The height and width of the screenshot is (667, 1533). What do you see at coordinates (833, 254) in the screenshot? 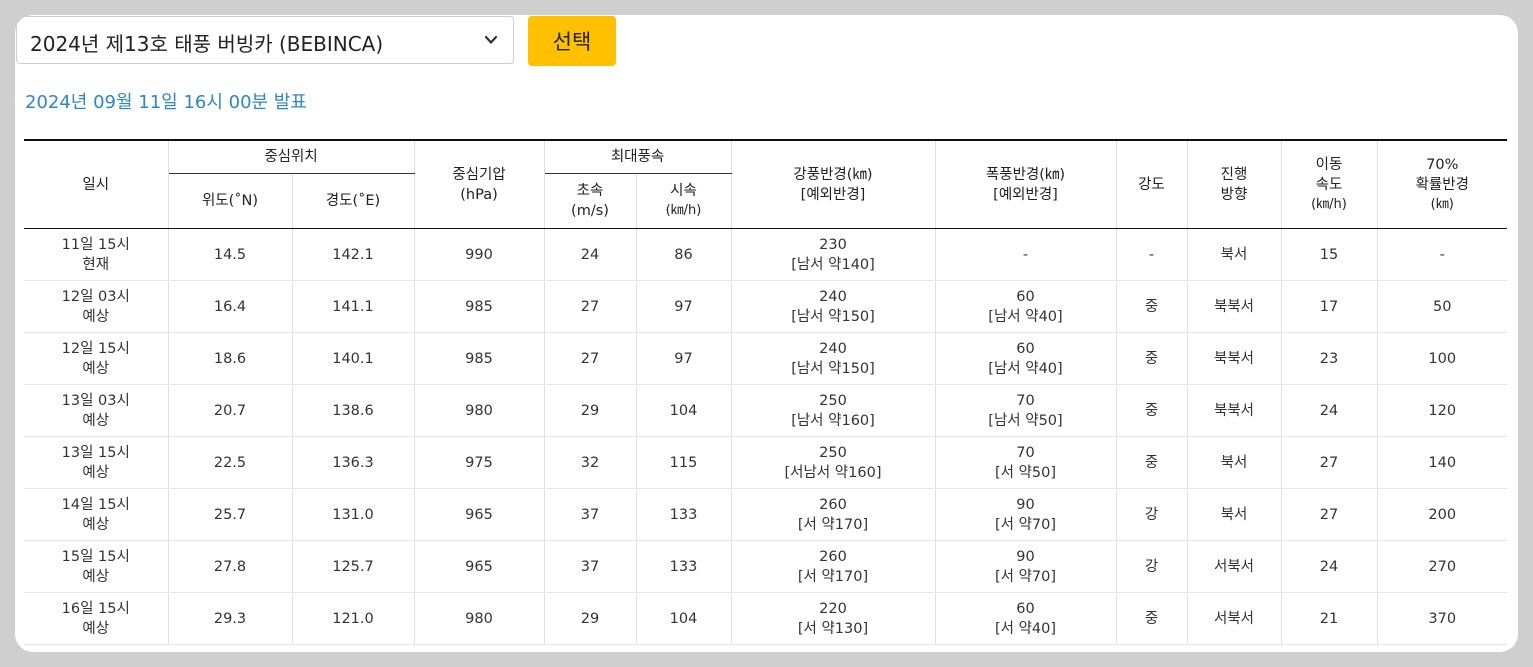
I see `cell-strong-wind-radius: 230 [남서 약140]` at bounding box center [833, 254].